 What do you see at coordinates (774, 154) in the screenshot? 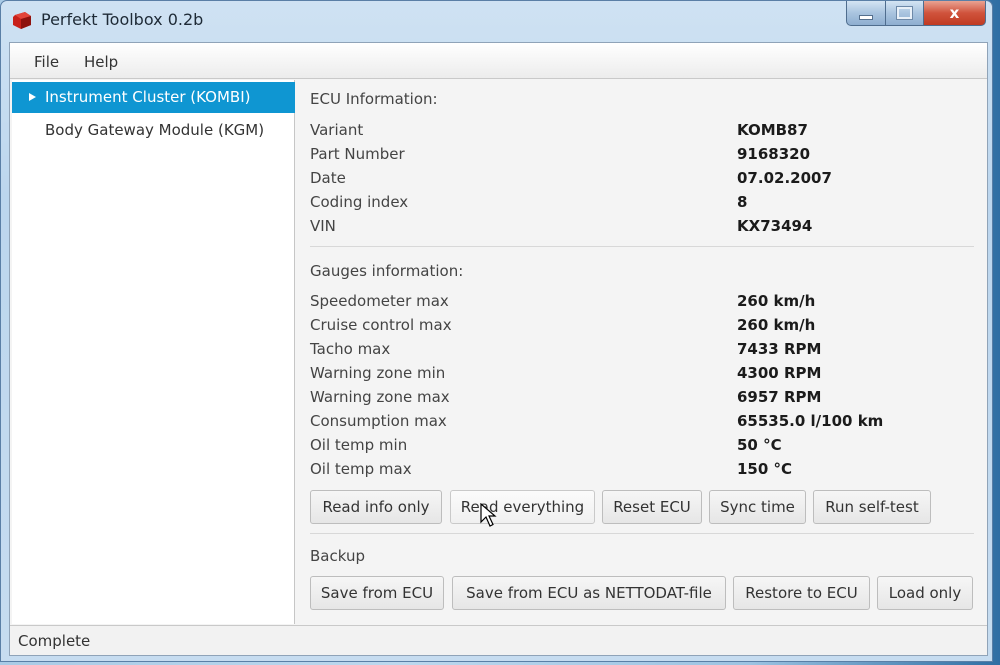
I see `ecu-value-part-number: 9168320` at bounding box center [774, 154].